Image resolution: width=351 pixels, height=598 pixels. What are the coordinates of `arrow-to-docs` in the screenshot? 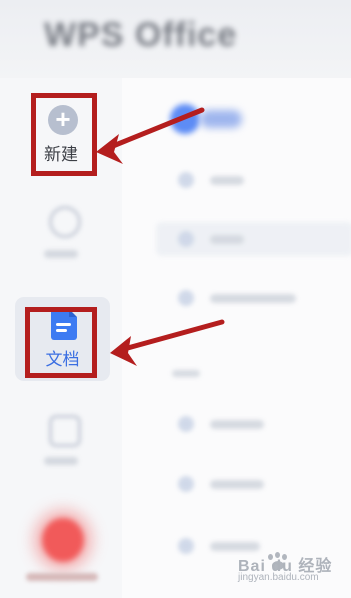 It's located at (173, 335).